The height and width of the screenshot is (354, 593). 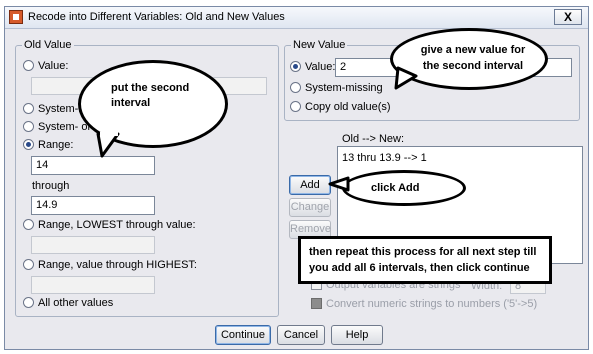 I want to click on app-icon, so click(x=16, y=17).